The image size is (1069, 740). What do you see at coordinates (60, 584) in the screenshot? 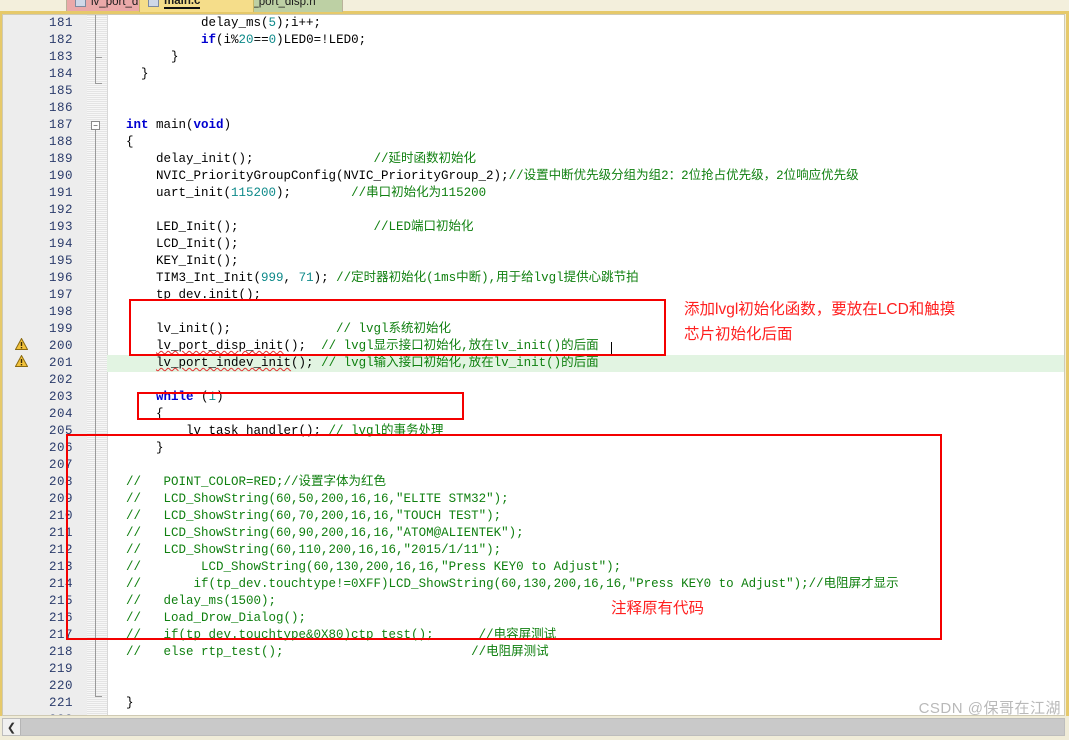
I see `line-number: 214` at bounding box center [60, 584].